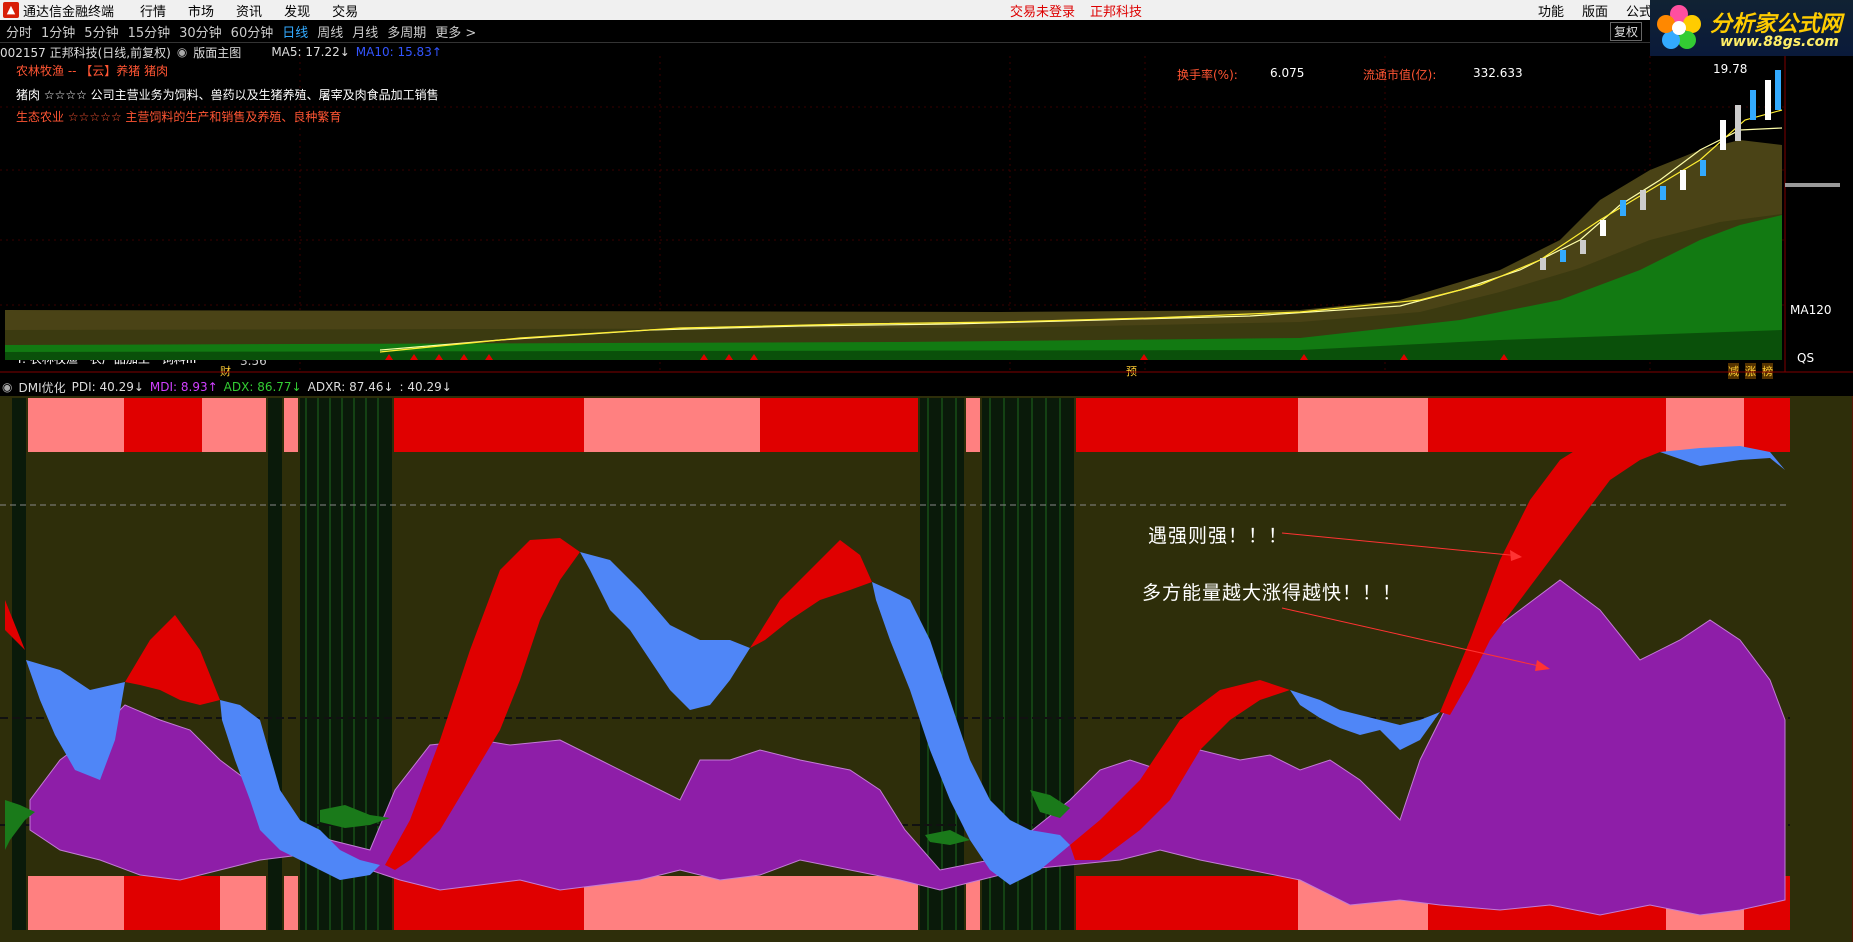  What do you see at coordinates (1679, 27) in the screenshot?
I see `flower-logo-icon` at bounding box center [1679, 27].